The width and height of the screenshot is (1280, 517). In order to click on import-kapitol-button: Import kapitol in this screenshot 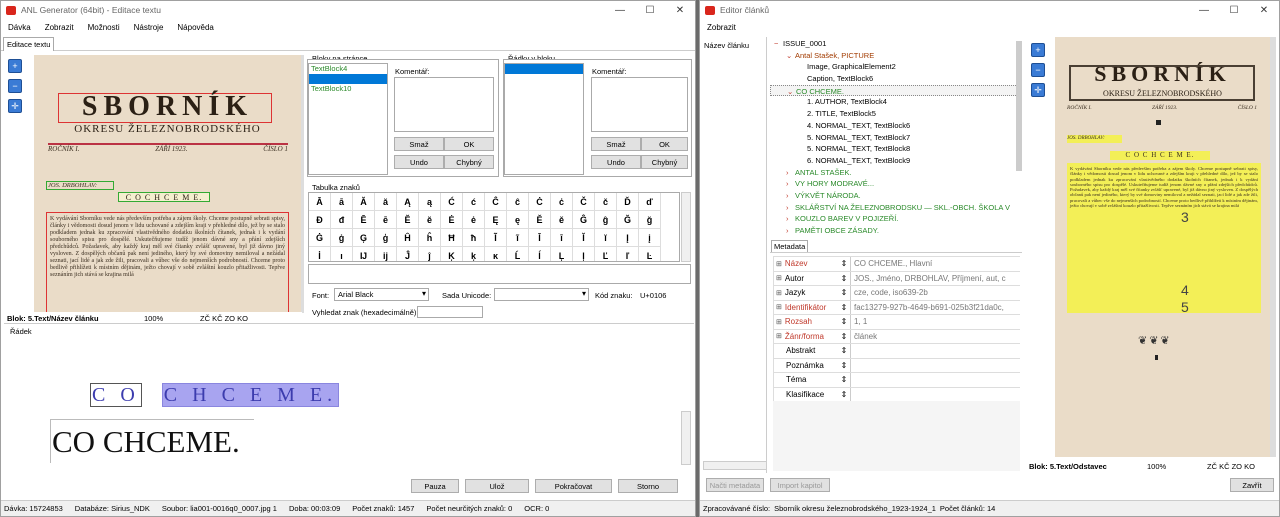, I will do `click(800, 485)`.